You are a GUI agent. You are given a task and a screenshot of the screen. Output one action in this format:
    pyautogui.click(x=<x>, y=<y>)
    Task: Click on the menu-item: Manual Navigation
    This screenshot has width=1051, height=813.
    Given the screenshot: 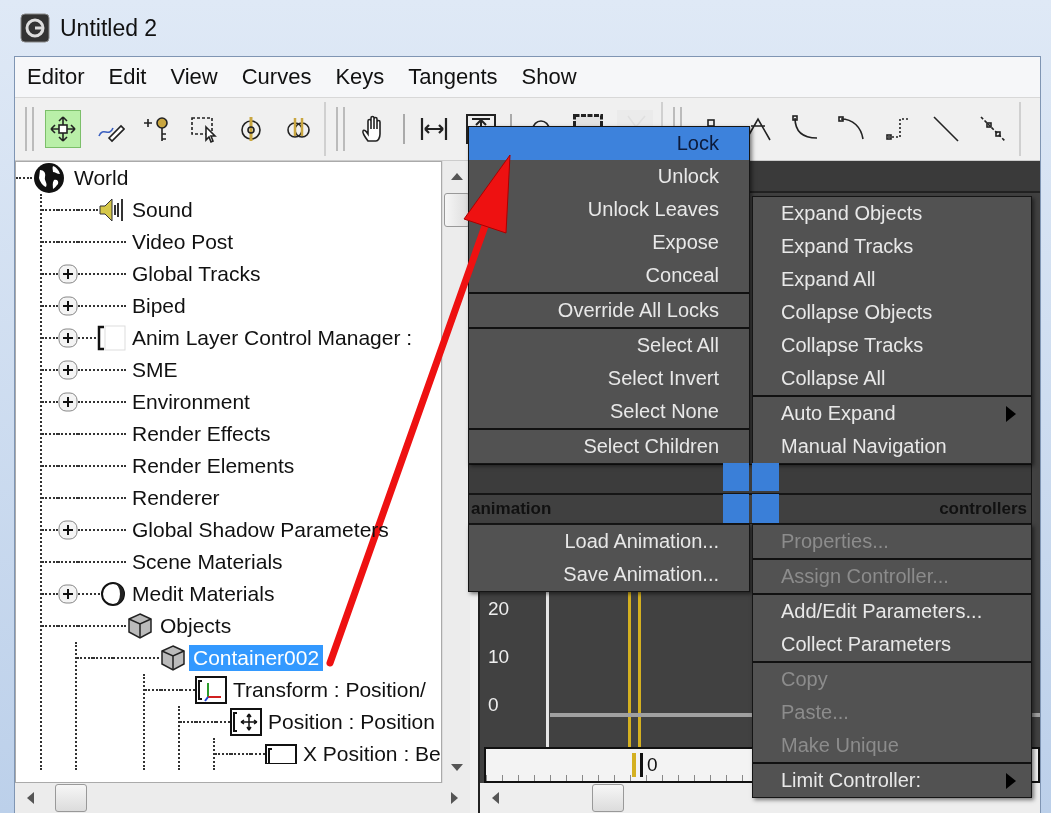 What is the action you would take?
    pyautogui.click(x=892, y=446)
    